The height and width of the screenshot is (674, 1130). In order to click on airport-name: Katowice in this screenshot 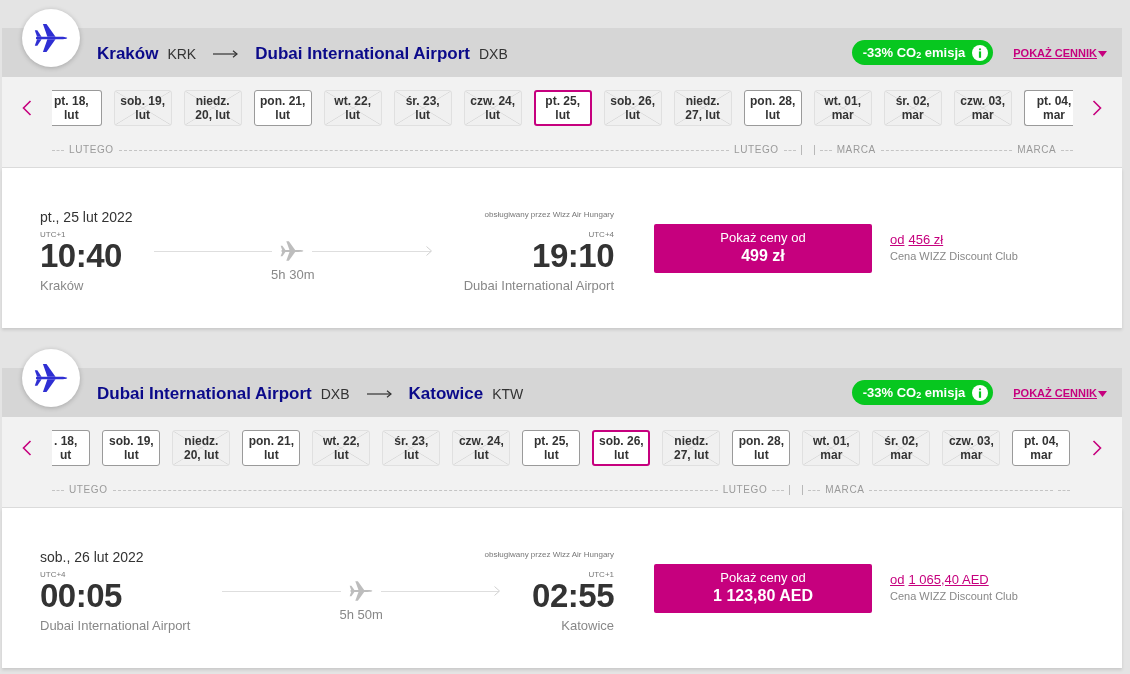, I will do `click(587, 626)`.